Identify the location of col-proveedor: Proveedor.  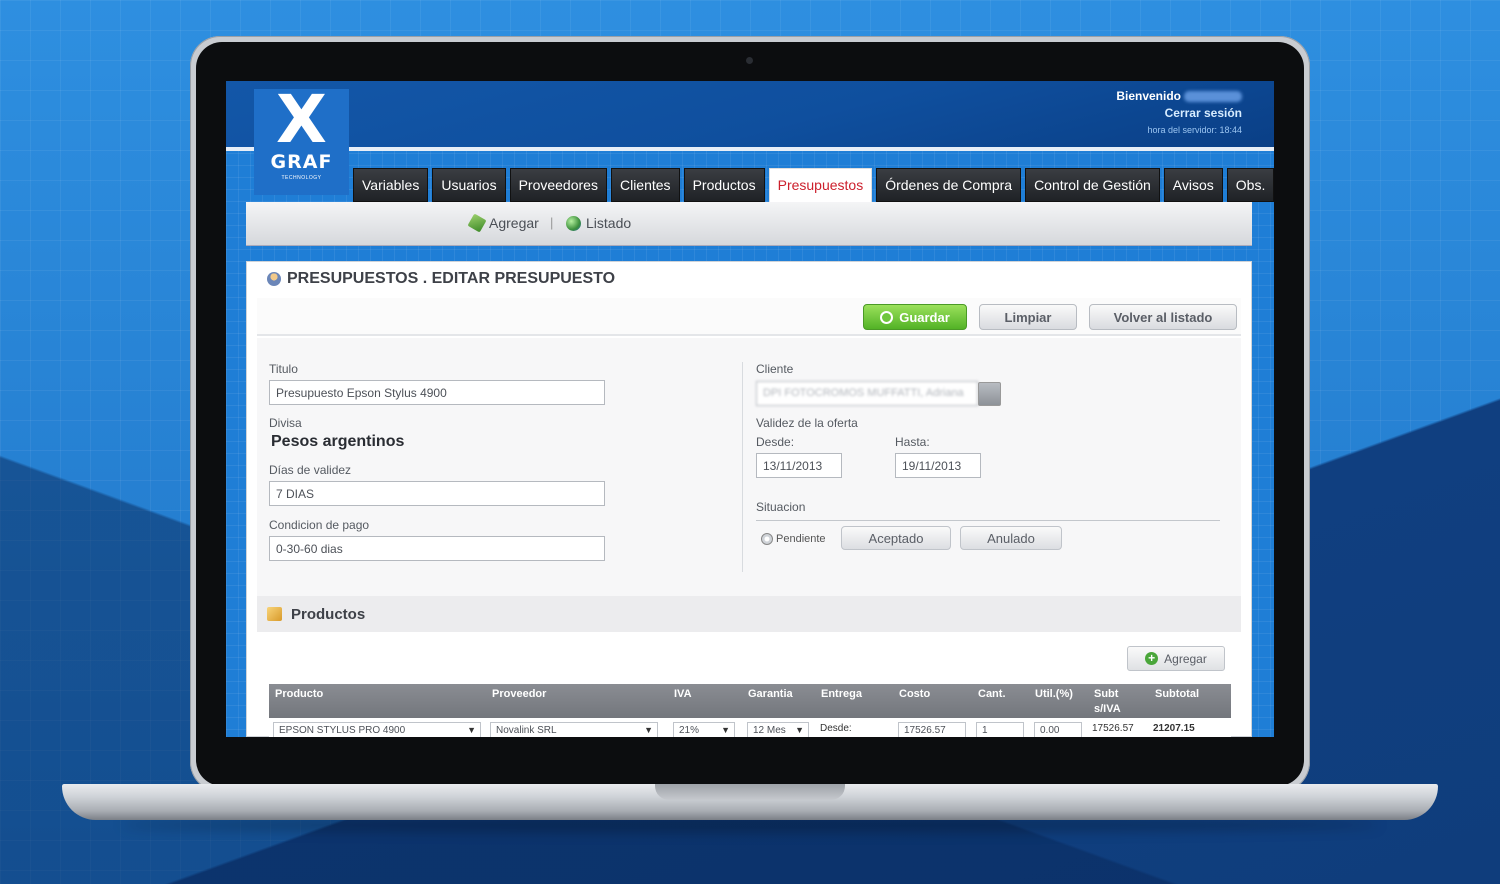
(519, 694).